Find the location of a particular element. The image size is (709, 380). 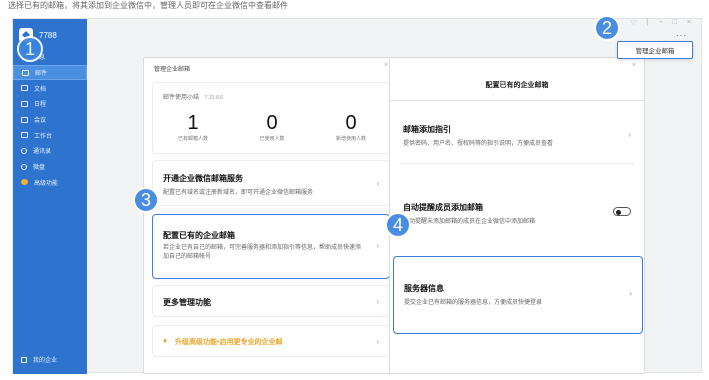

upgrade-icon: ♦ is located at coordinates (165, 340).